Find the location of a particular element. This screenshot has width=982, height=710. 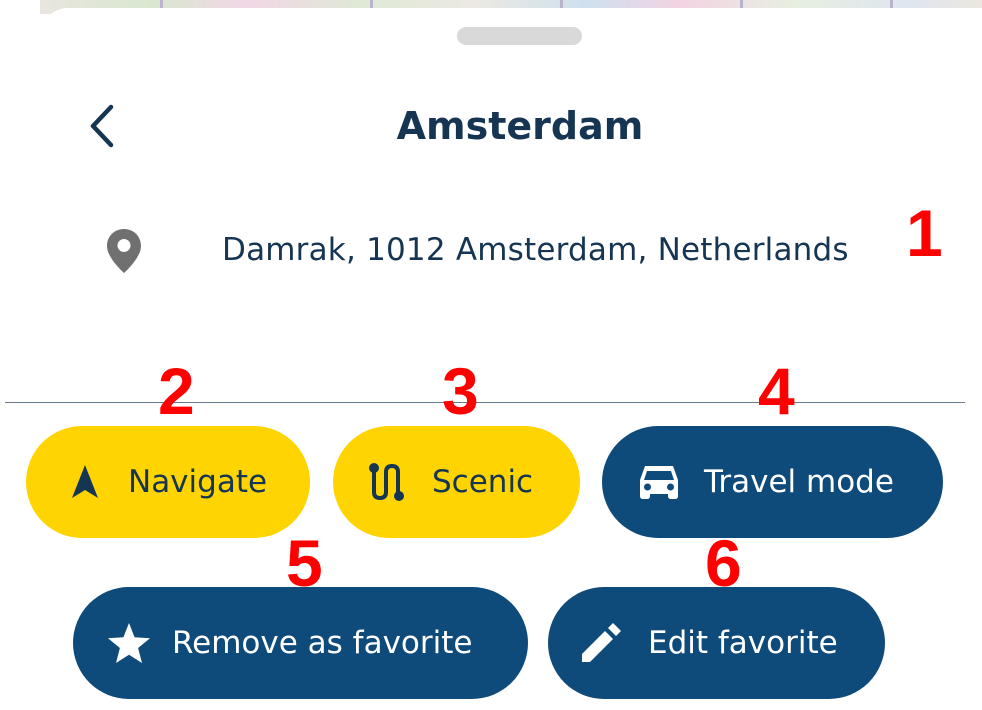

travel-mode-button: Travel mode is located at coordinates (772, 482).